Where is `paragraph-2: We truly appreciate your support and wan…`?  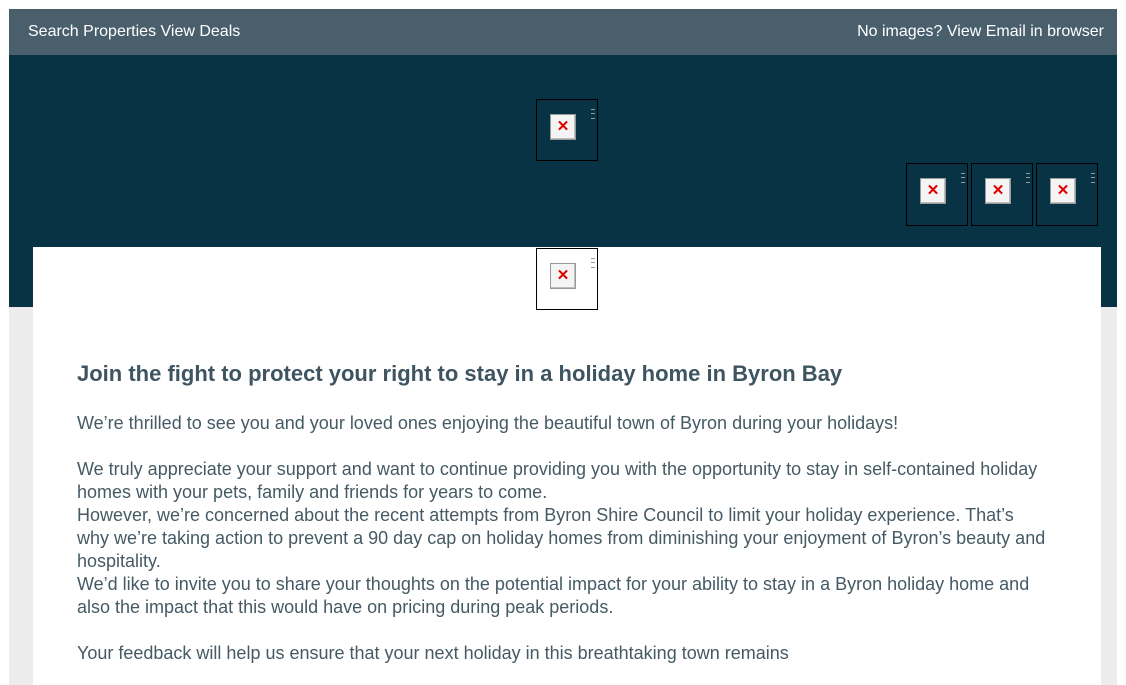 paragraph-2: We truly appreciate your support and wan… is located at coordinates (557, 480).